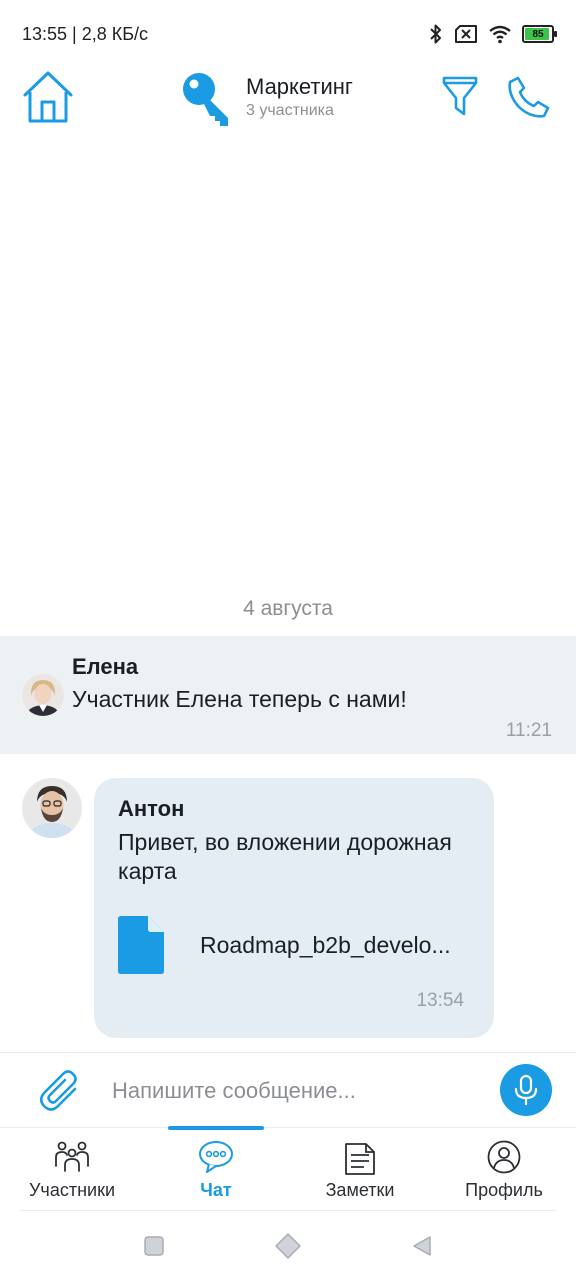 Image resolution: width=576 pixels, height=1280 pixels. I want to click on status-icons: 85, so click(492, 34).